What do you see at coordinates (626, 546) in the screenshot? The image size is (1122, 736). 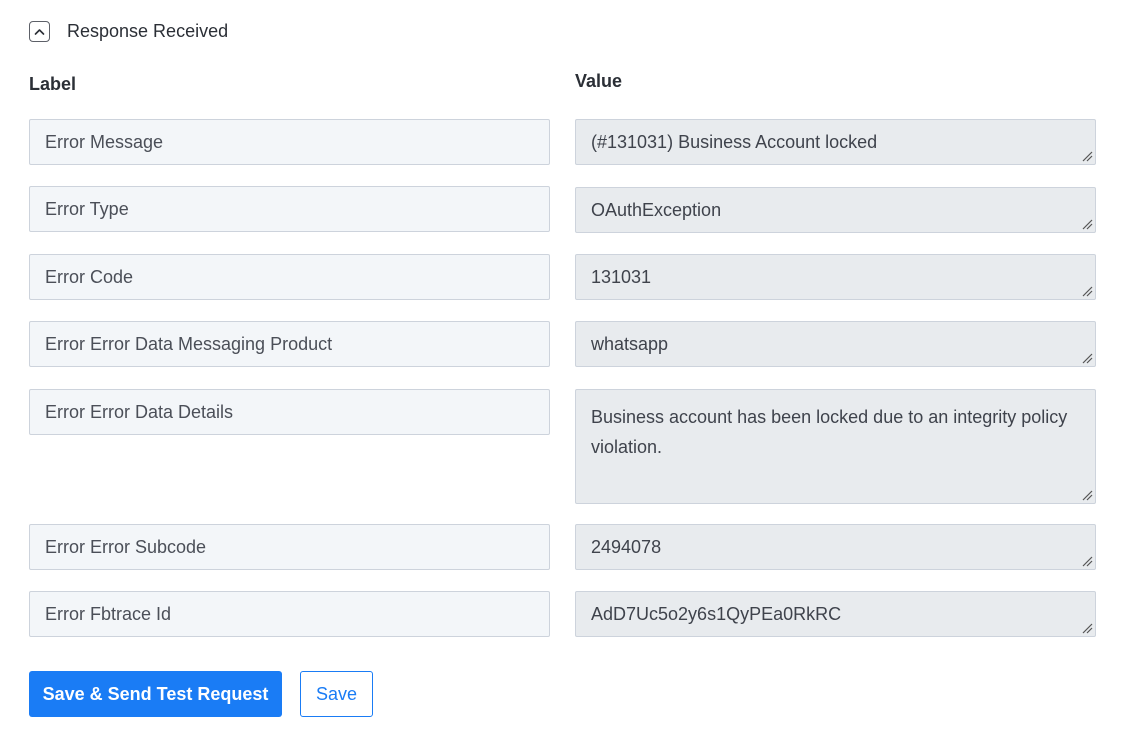 I see `value-text: 2494078` at bounding box center [626, 546].